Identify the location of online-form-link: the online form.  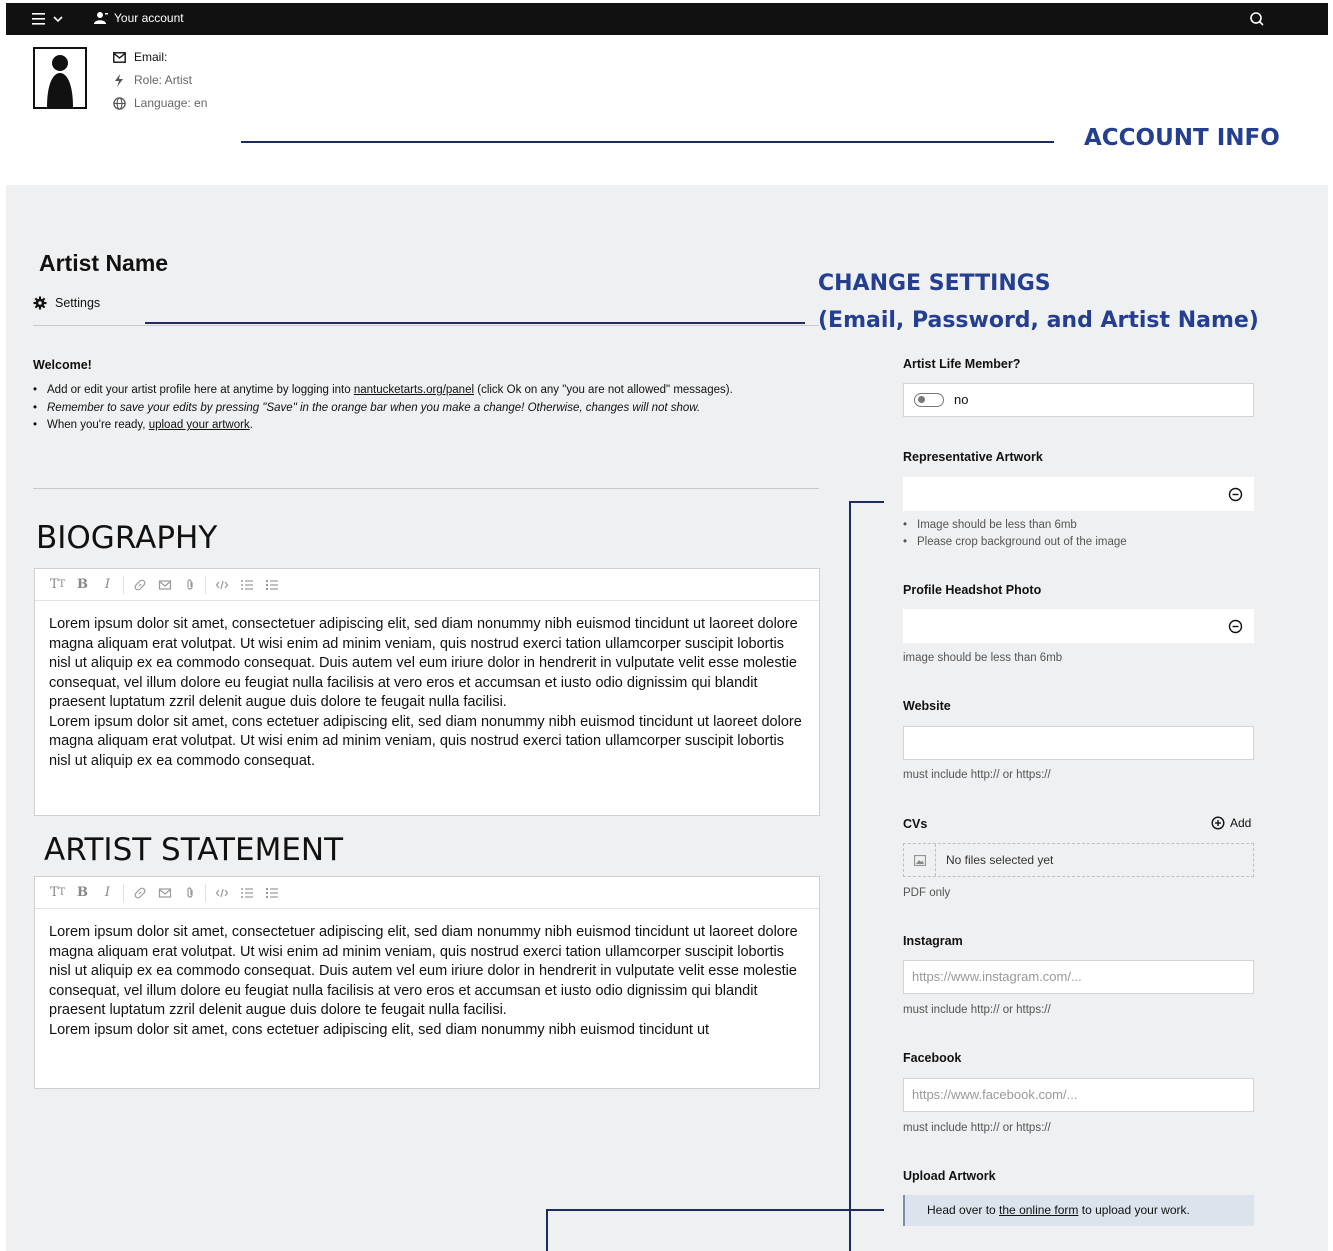
(1038, 1210).